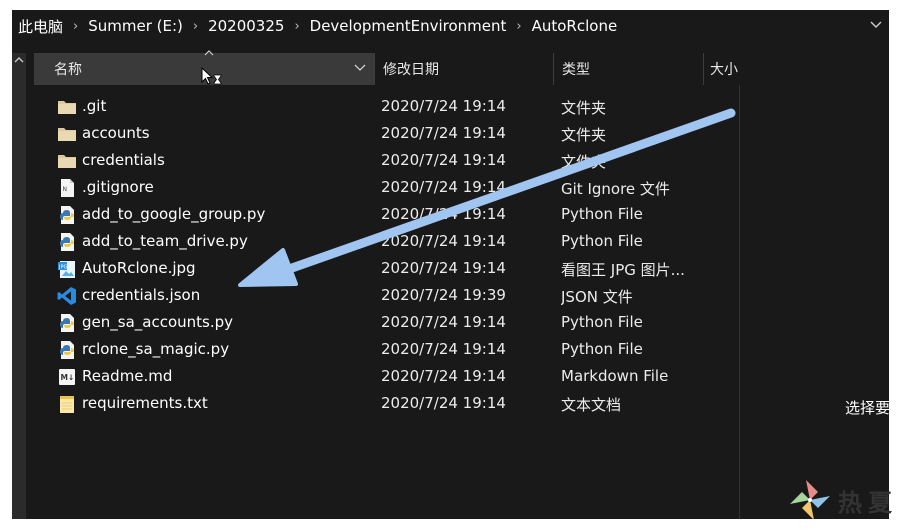 The image size is (901, 530). I want to click on file-row: credentials 2020/7/24 19:14 文件夹, so click(388, 160).